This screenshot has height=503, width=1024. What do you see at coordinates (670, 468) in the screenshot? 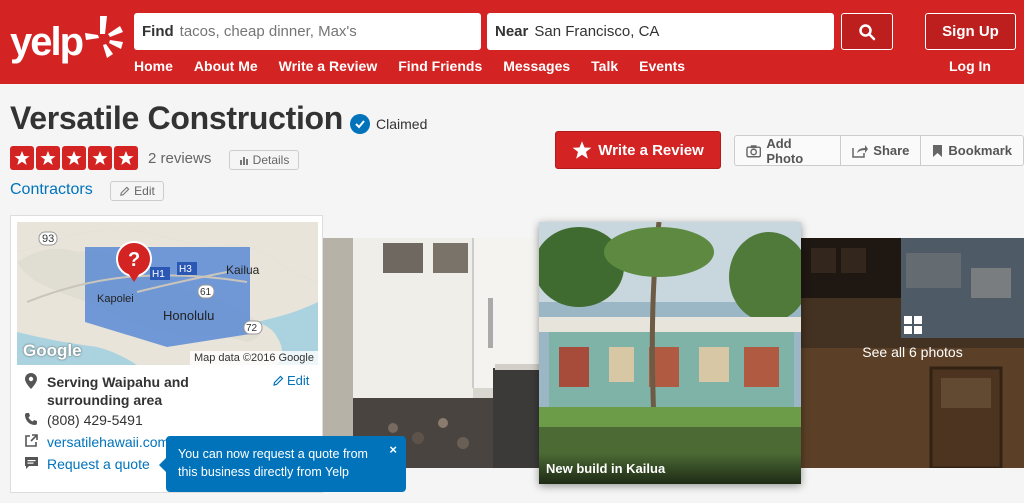
I see `featured-photo-caption: New build in Kailua` at bounding box center [670, 468].